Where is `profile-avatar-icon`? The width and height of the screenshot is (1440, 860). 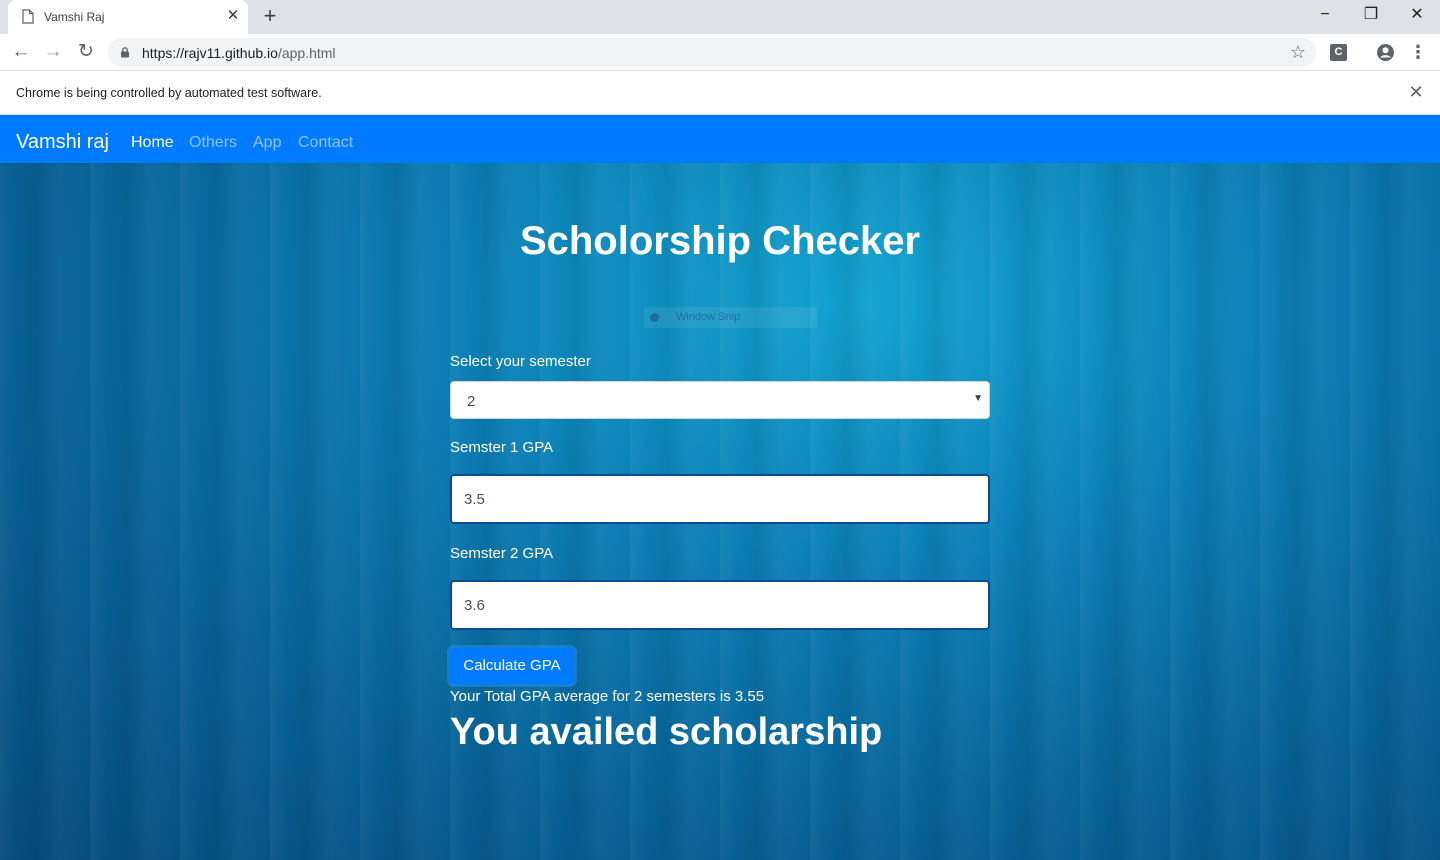 profile-avatar-icon is located at coordinates (1385, 52).